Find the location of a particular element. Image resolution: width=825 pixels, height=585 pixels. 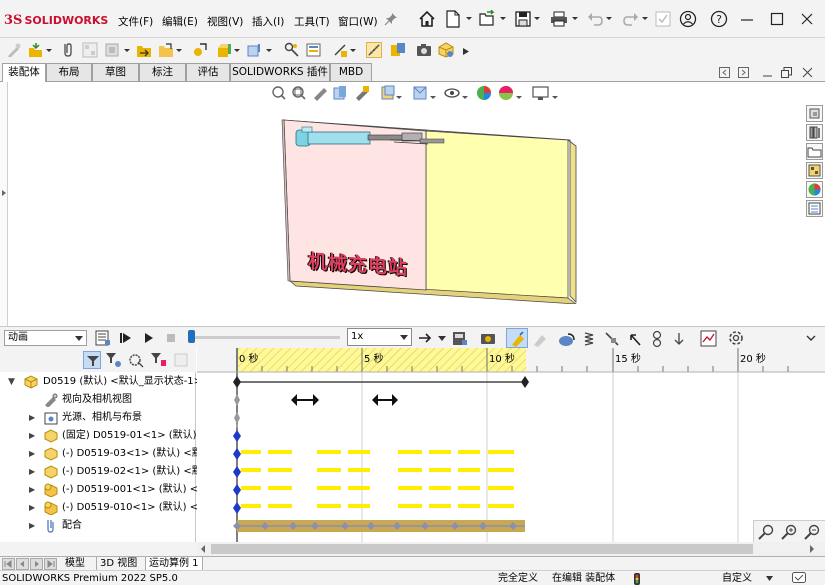

motor-icon is located at coordinates (567, 339).